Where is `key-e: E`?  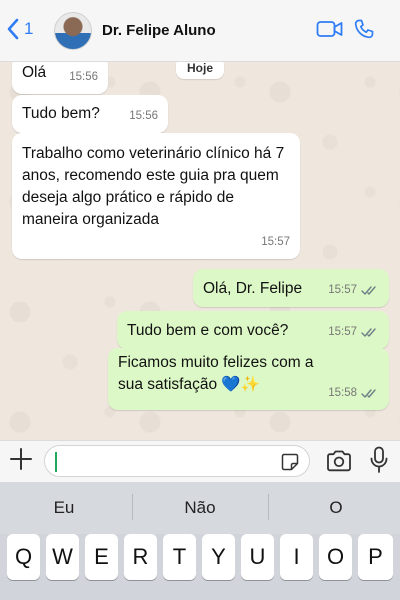
key-e: E is located at coordinates (101, 557).